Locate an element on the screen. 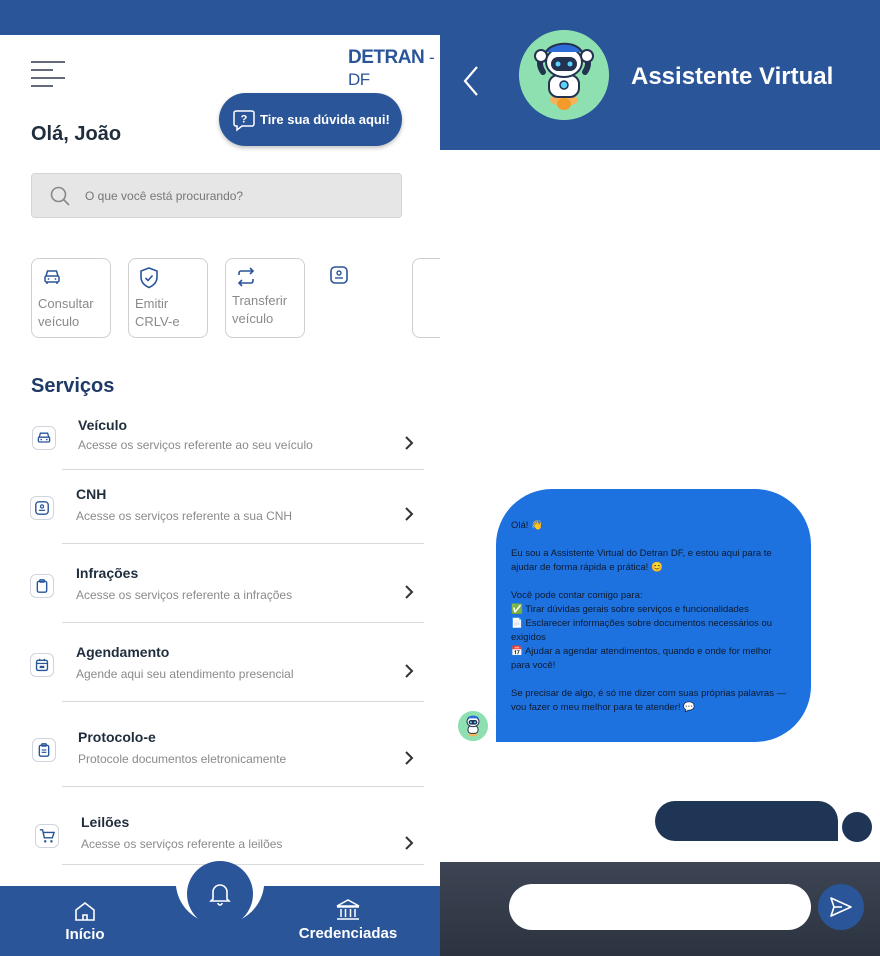 Image resolution: width=880 pixels, height=956 pixels. shortcut-partial is located at coordinates (426, 298).